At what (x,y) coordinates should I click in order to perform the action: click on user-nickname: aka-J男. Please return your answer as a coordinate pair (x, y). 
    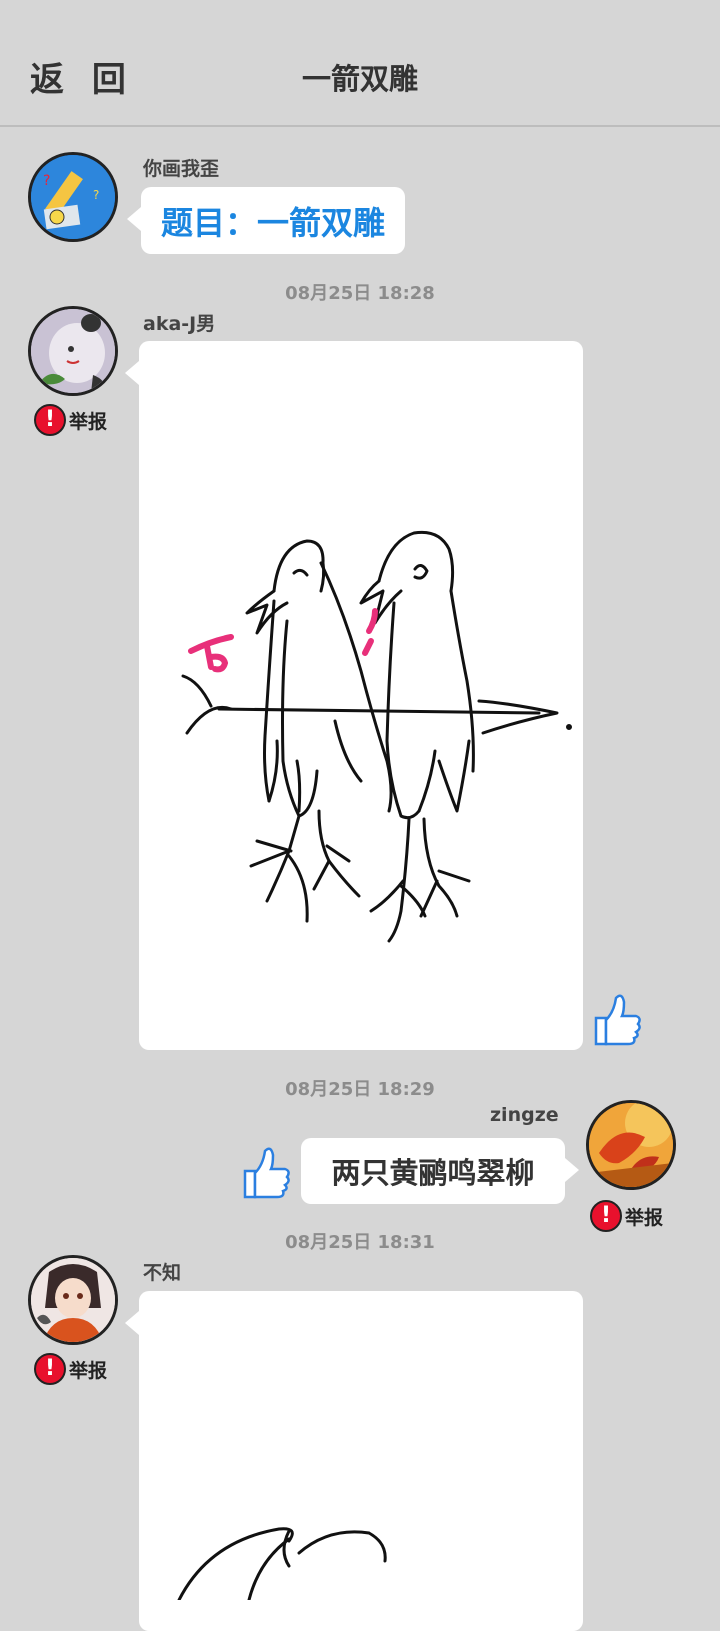
    Looking at the image, I should click on (179, 324).